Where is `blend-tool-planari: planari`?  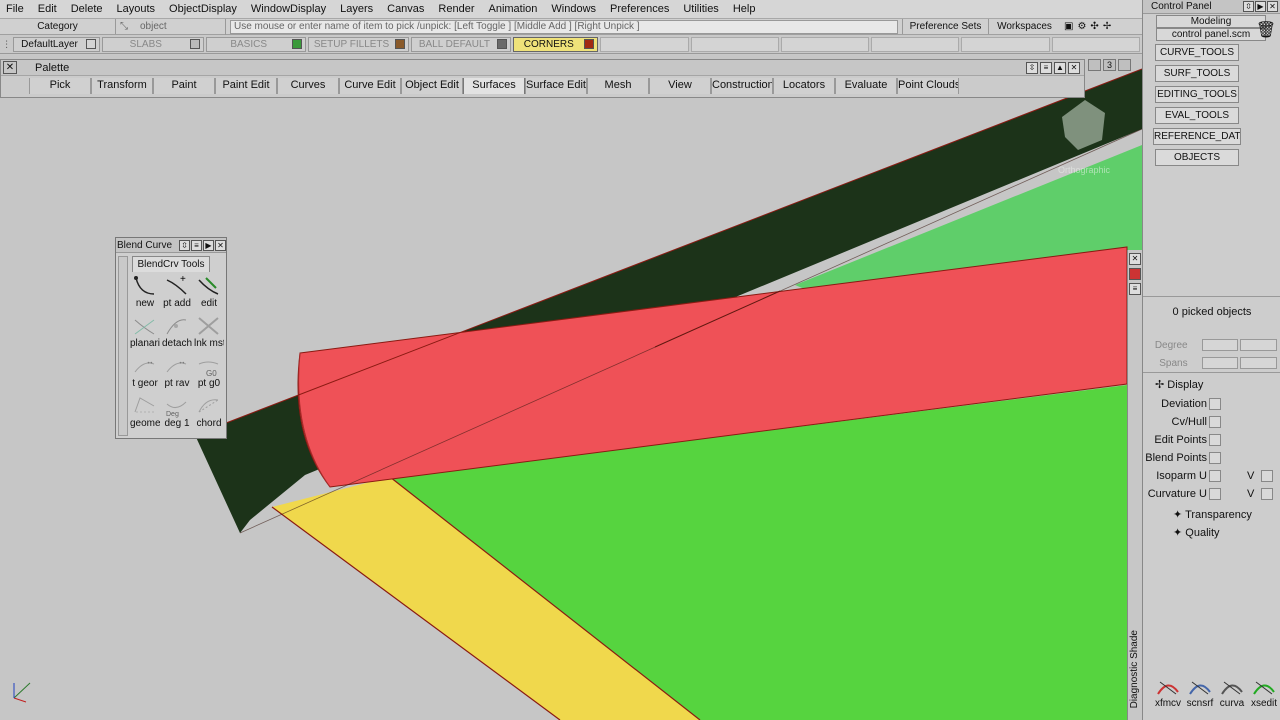
blend-tool-planari: planari is located at coordinates (145, 333).